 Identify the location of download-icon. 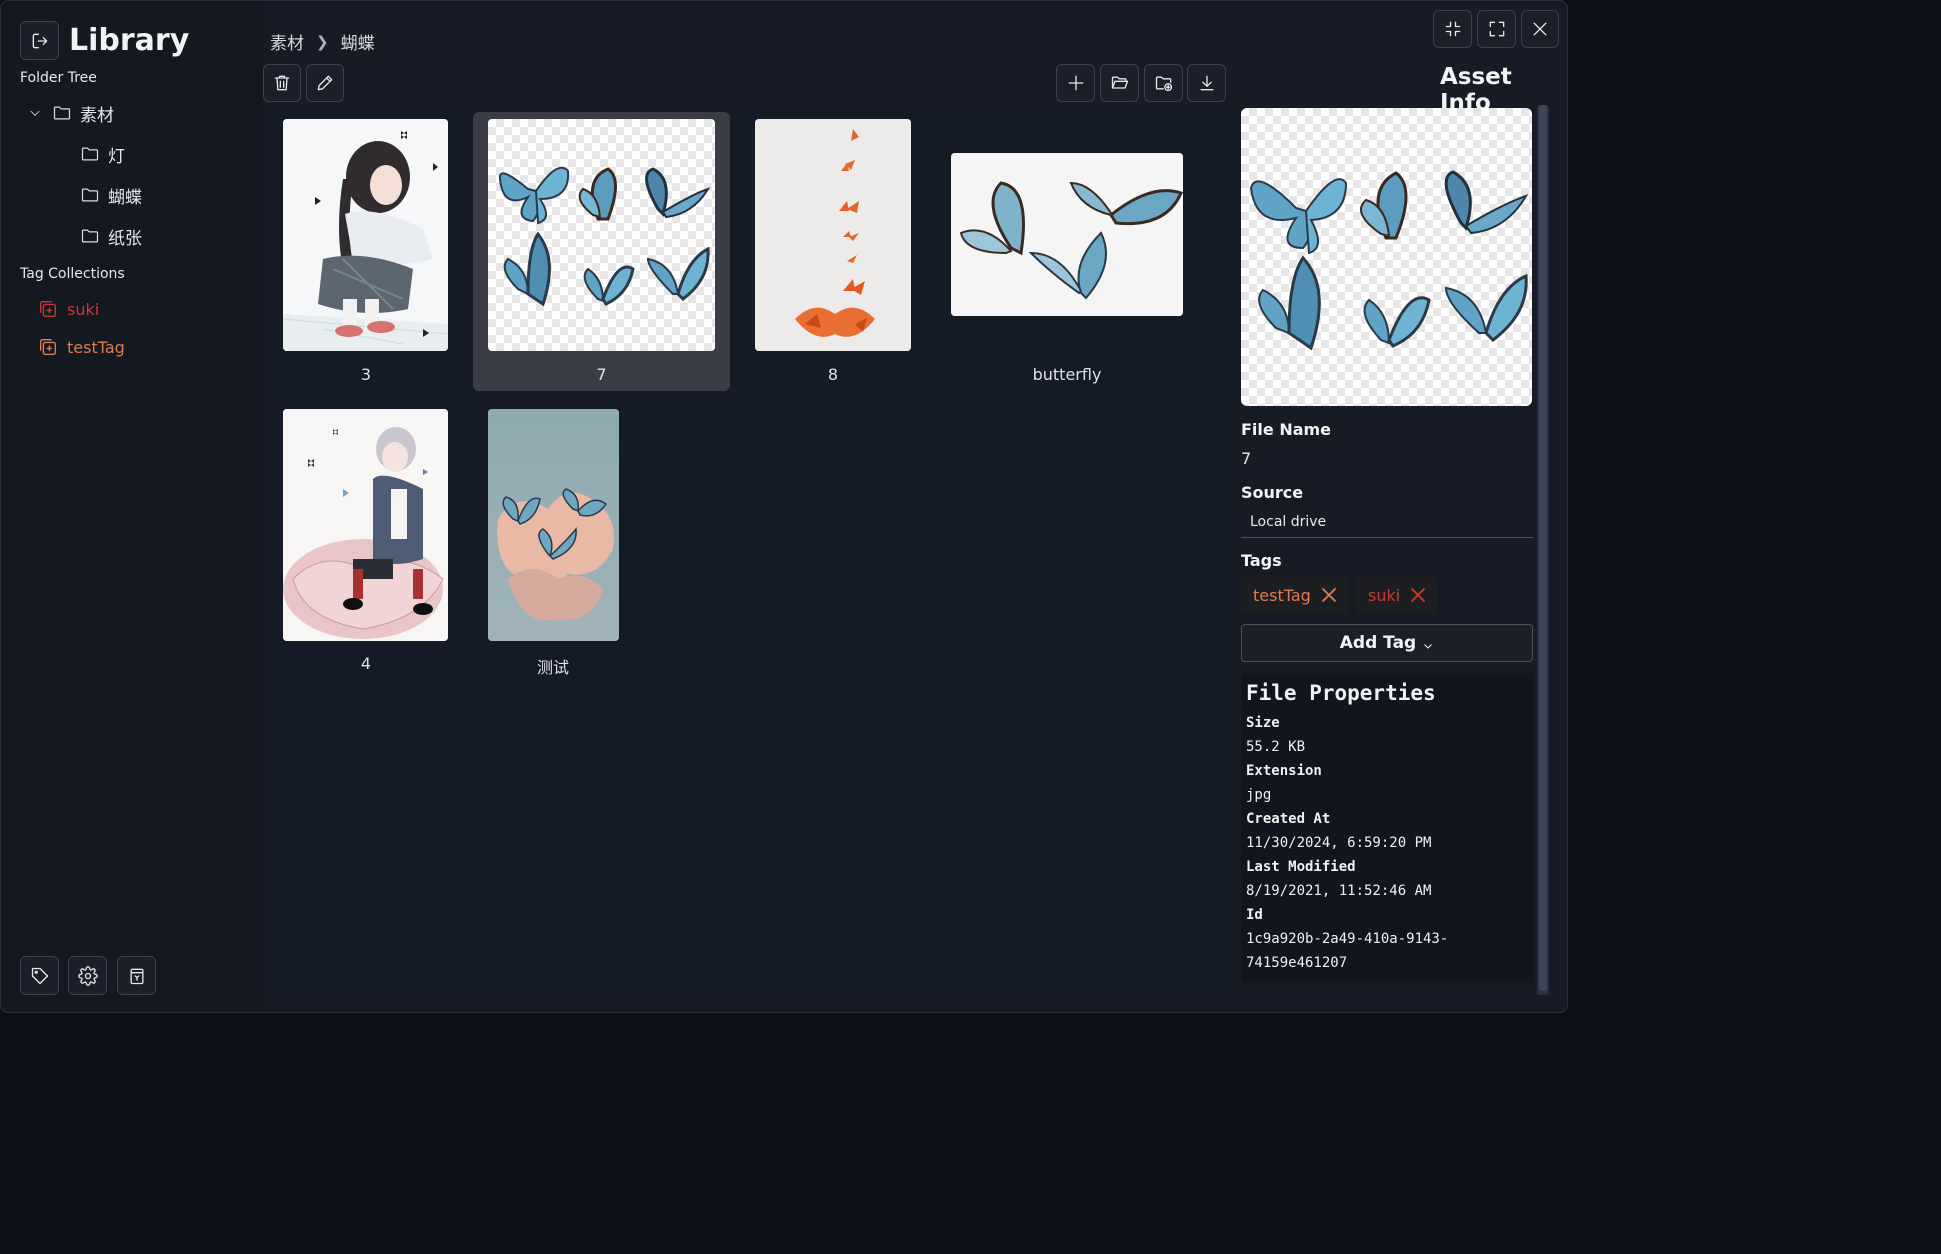
(1206, 83).